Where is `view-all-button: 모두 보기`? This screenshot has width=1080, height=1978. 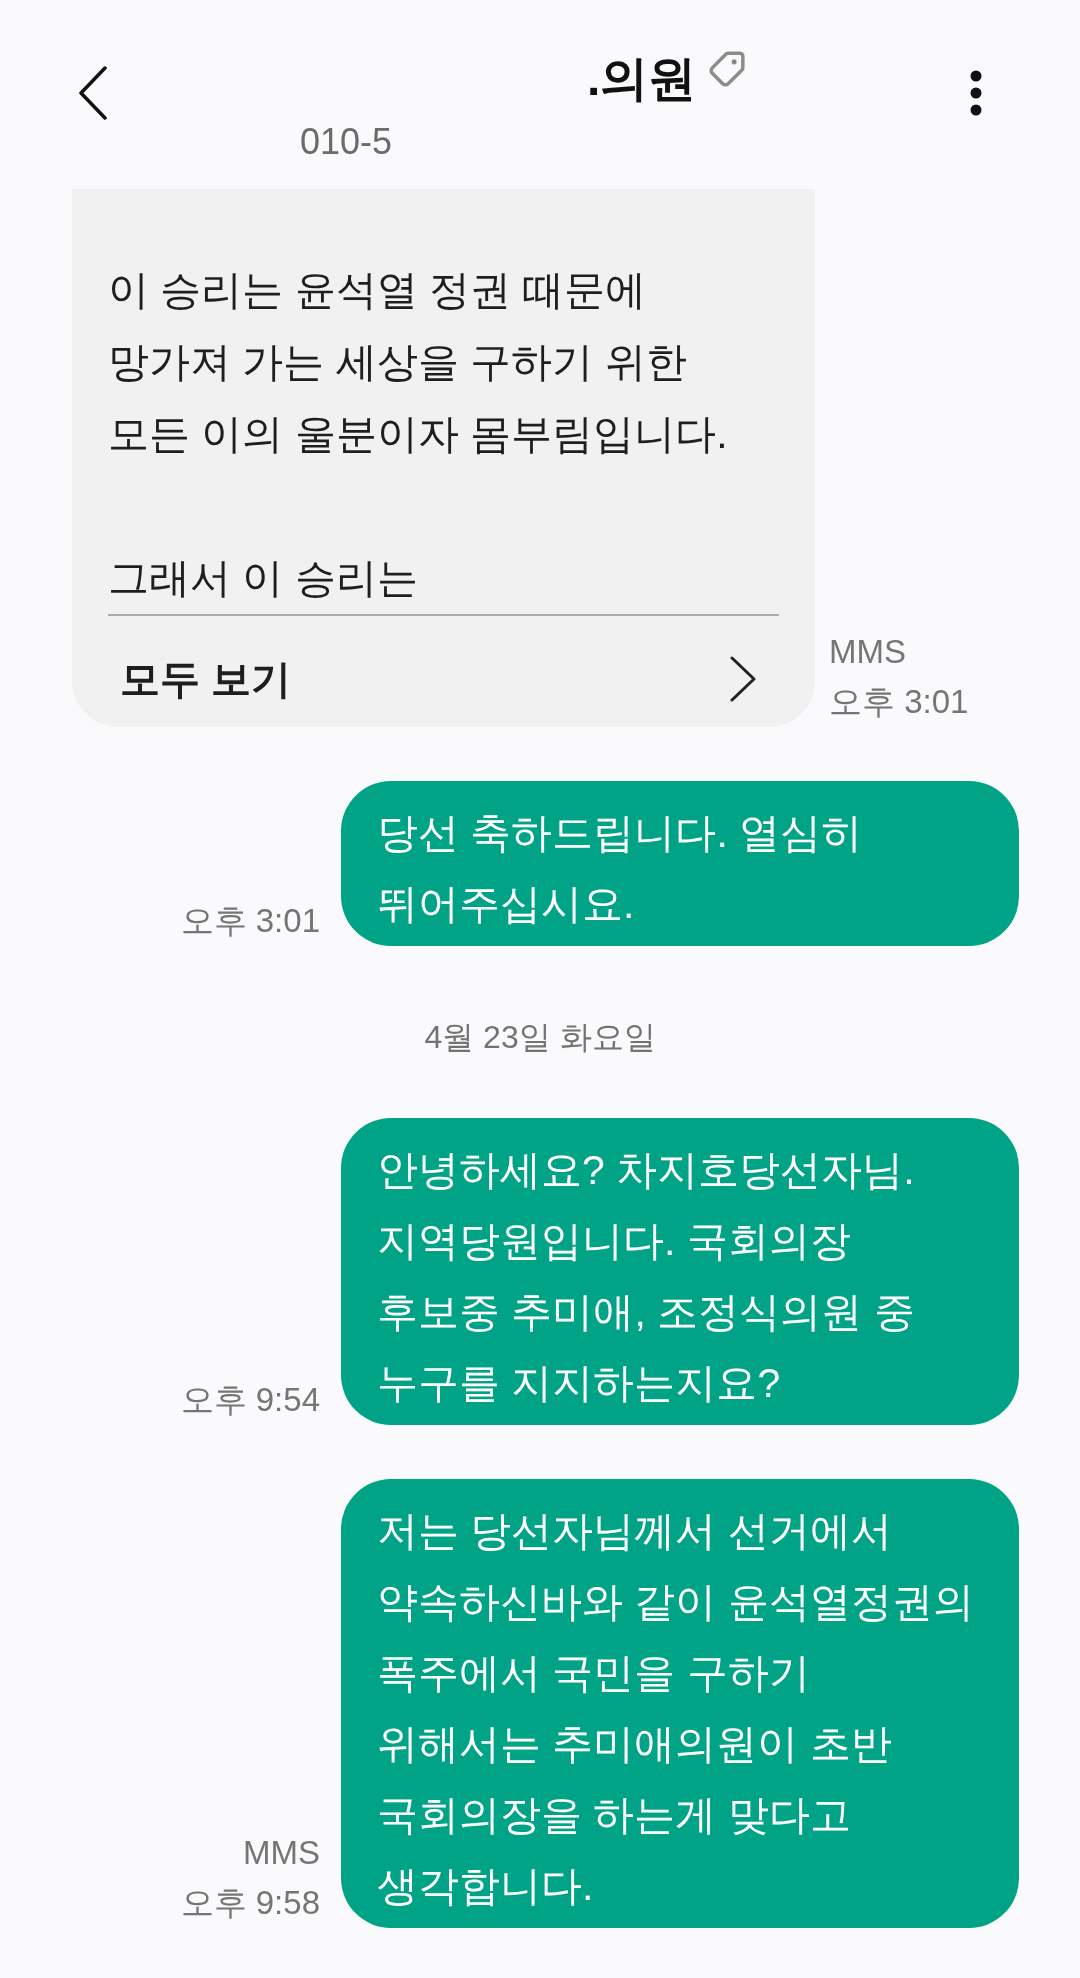
view-all-button: 모두 보기 is located at coordinates (443, 671).